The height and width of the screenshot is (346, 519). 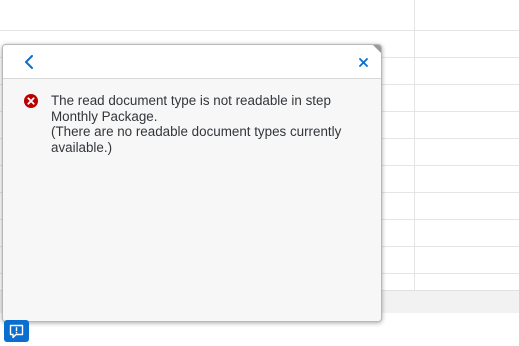 I want to click on error-message-line: Monthly Package., so click(x=104, y=116).